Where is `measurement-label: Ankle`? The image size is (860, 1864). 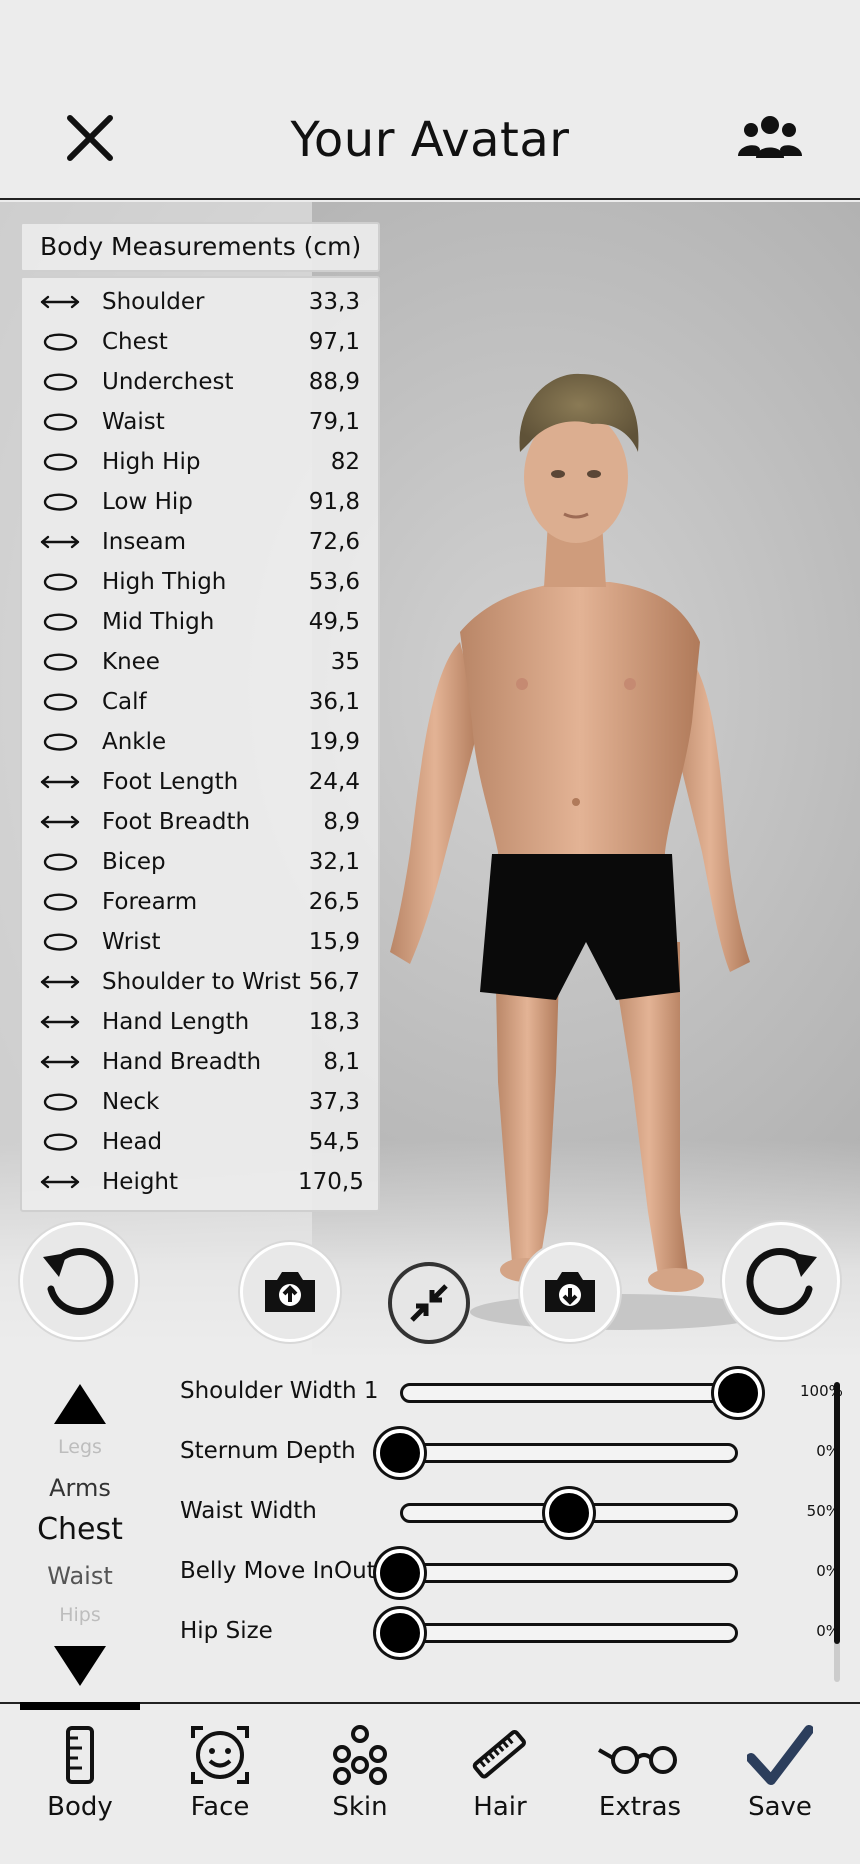 measurement-label: Ankle is located at coordinates (134, 742).